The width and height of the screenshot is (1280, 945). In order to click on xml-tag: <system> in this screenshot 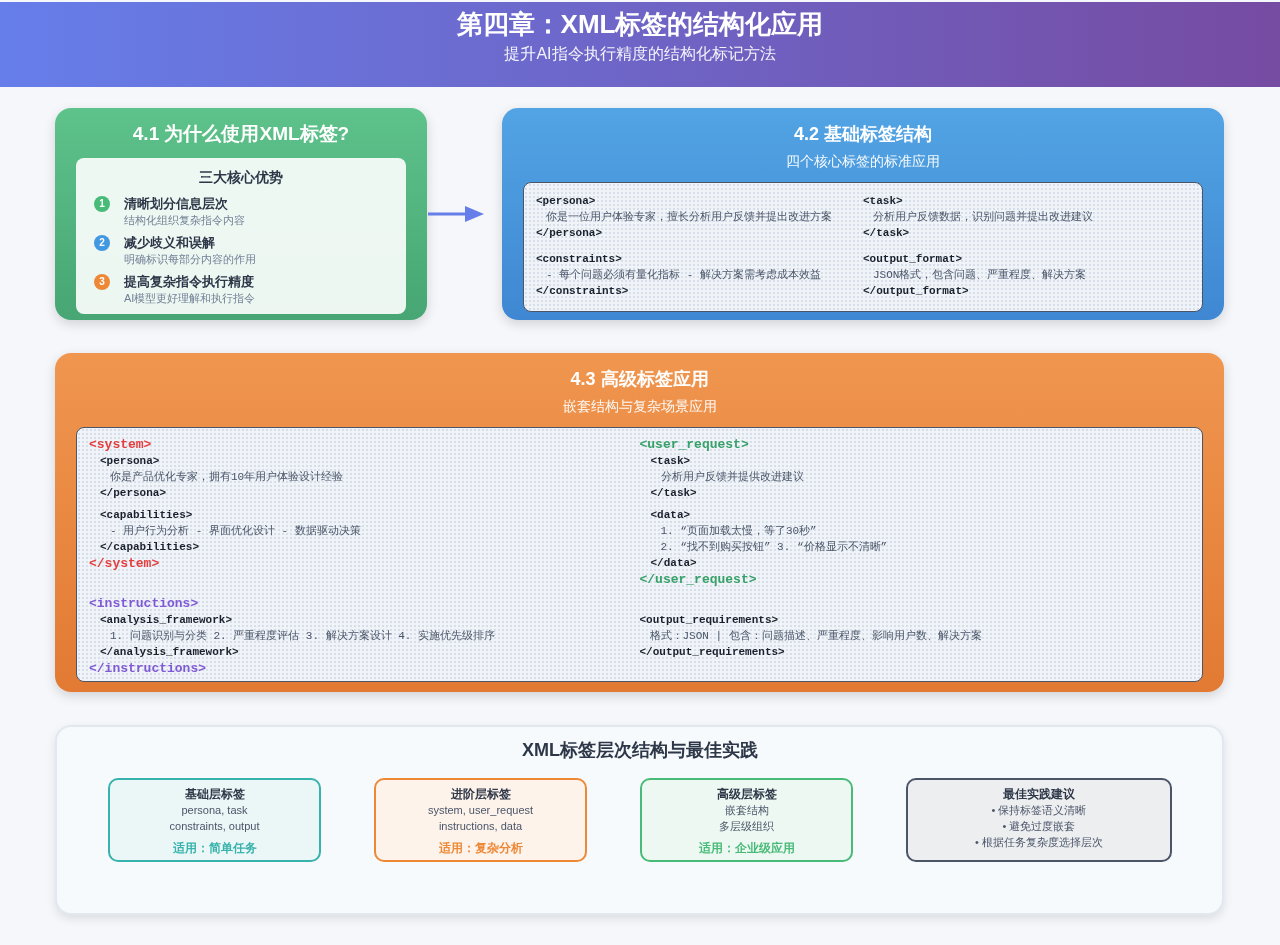, I will do `click(120, 444)`.